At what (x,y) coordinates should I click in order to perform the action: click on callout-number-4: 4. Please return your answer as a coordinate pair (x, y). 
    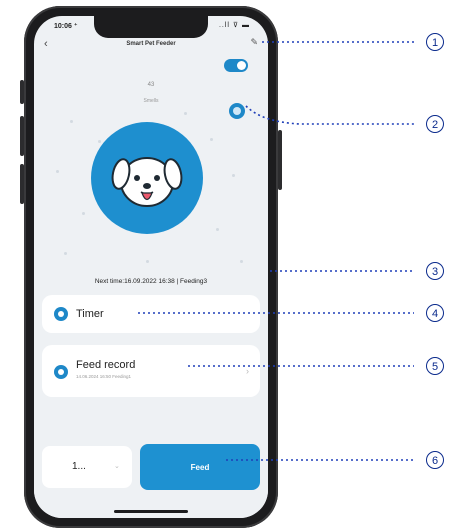
    Looking at the image, I should click on (435, 313).